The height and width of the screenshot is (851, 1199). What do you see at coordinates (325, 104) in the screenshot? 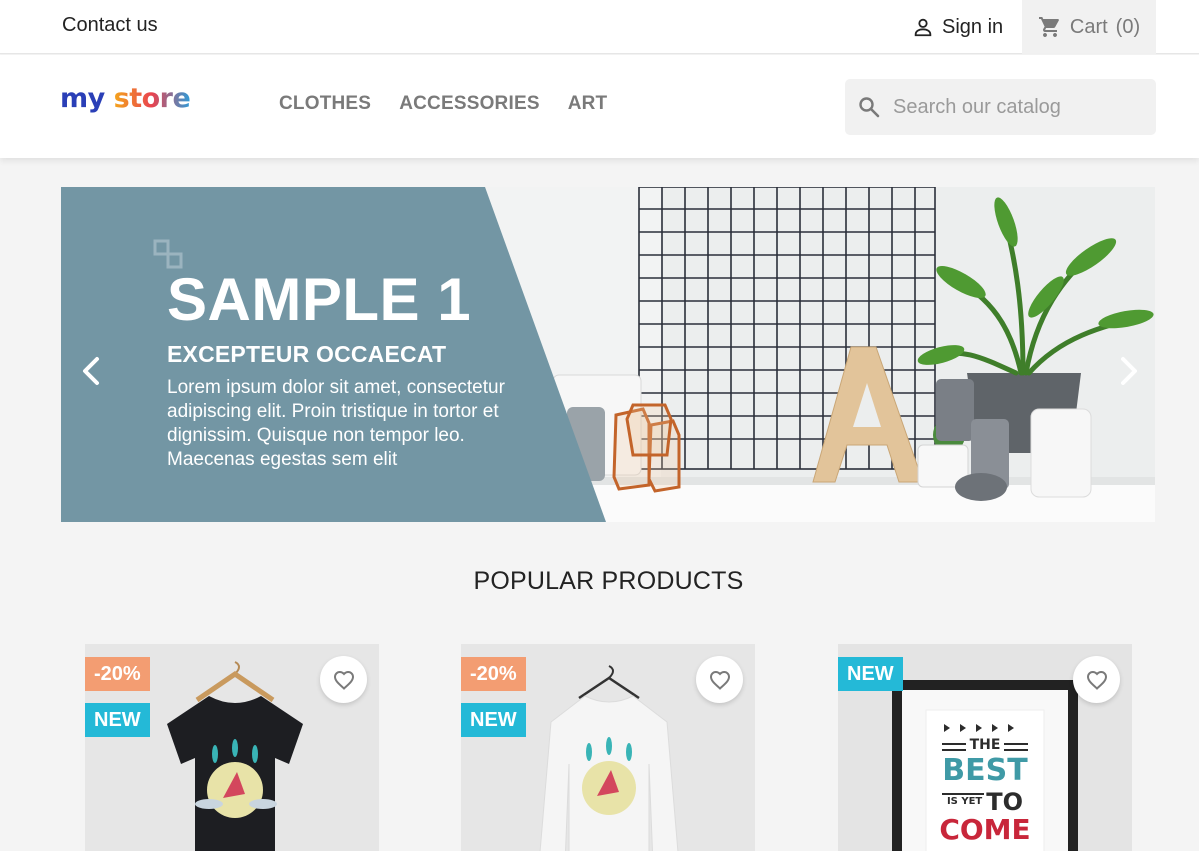
I see `nav-item-clothes: CLOTHES` at bounding box center [325, 104].